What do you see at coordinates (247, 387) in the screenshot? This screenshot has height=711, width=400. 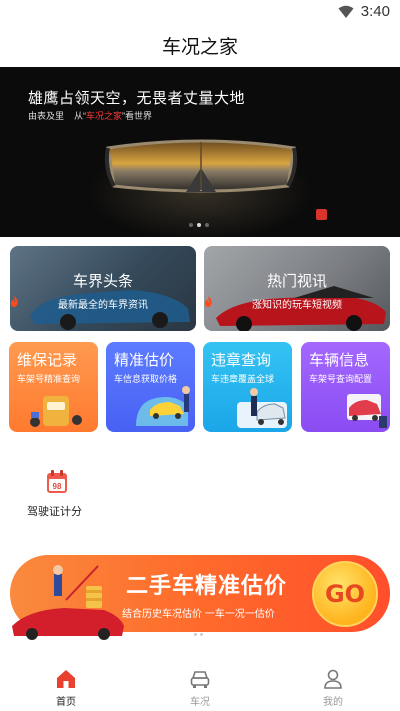 I see `tile-violation-query: 违章查询 车违章覆盖全球` at bounding box center [247, 387].